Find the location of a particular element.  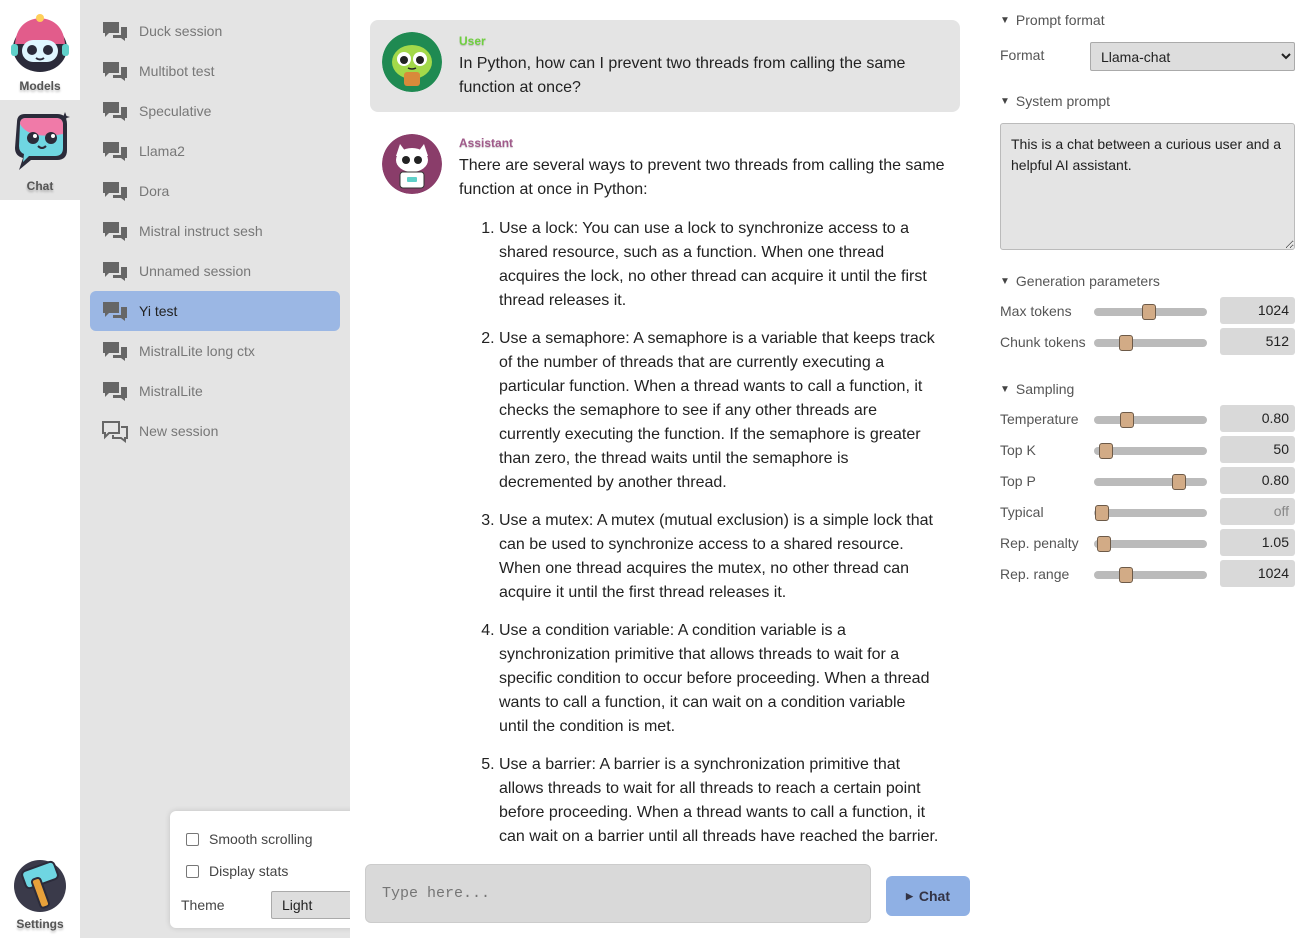

chat-send-button: ▶ Chat is located at coordinates (928, 896).